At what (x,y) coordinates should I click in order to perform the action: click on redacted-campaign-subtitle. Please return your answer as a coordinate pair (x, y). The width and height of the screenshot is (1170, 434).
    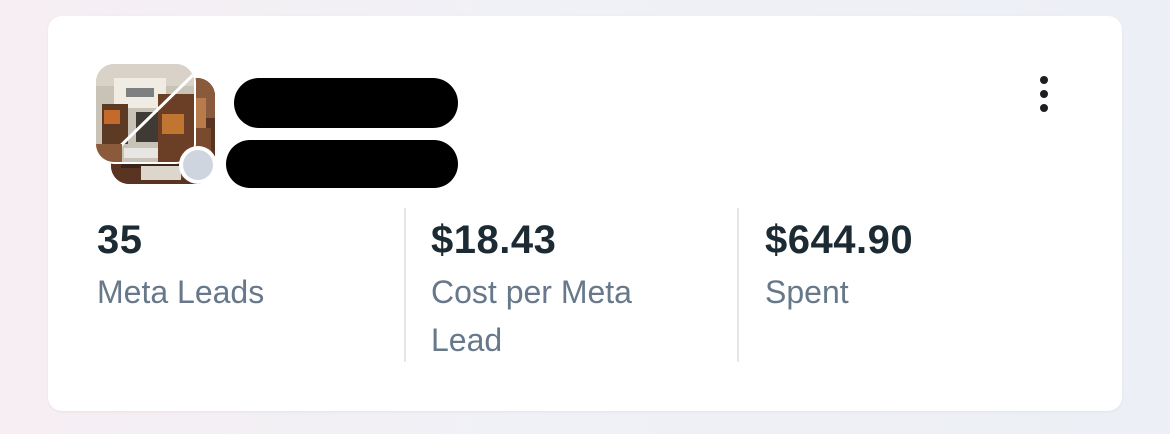
    Looking at the image, I should click on (342, 164).